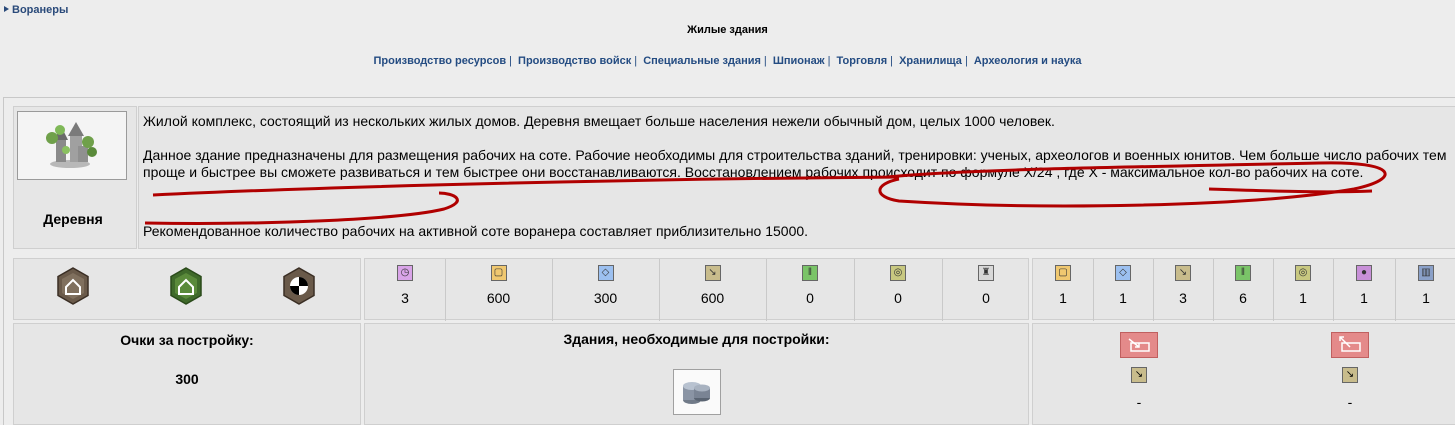  What do you see at coordinates (810, 290) in the screenshot?
I see `cost-item: ‖ 0` at bounding box center [810, 290].